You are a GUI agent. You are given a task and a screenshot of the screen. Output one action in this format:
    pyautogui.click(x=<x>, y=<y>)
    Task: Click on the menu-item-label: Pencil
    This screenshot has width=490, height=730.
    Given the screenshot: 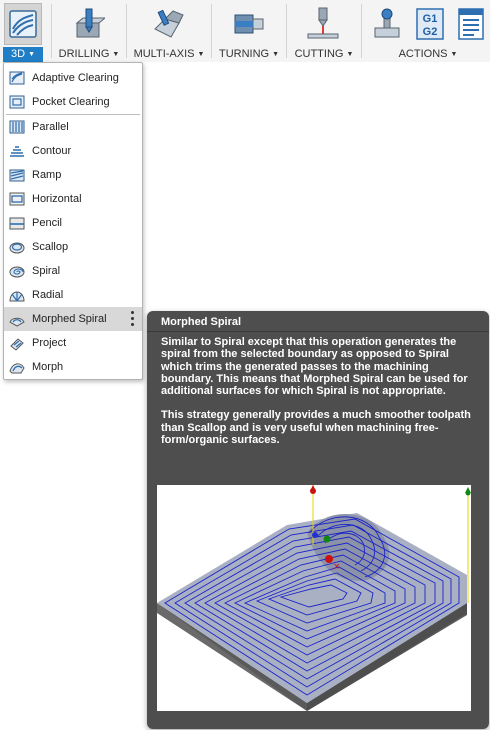 What is the action you would take?
    pyautogui.click(x=47, y=223)
    